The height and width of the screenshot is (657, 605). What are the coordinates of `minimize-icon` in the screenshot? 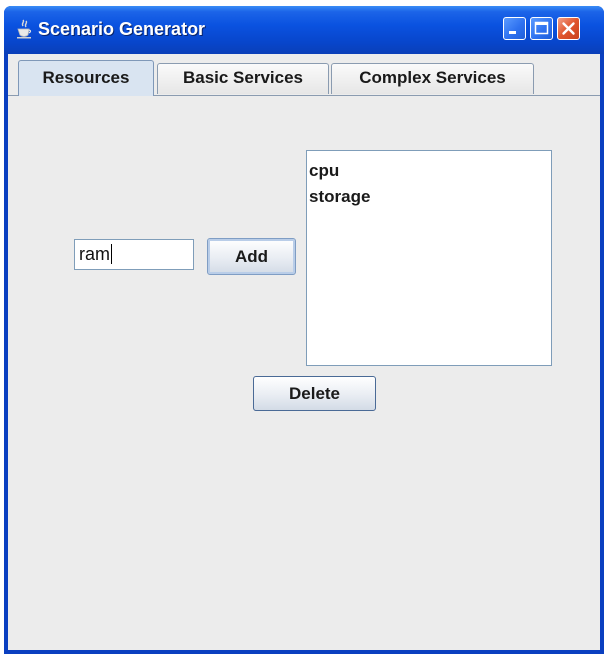 It's located at (512, 32).